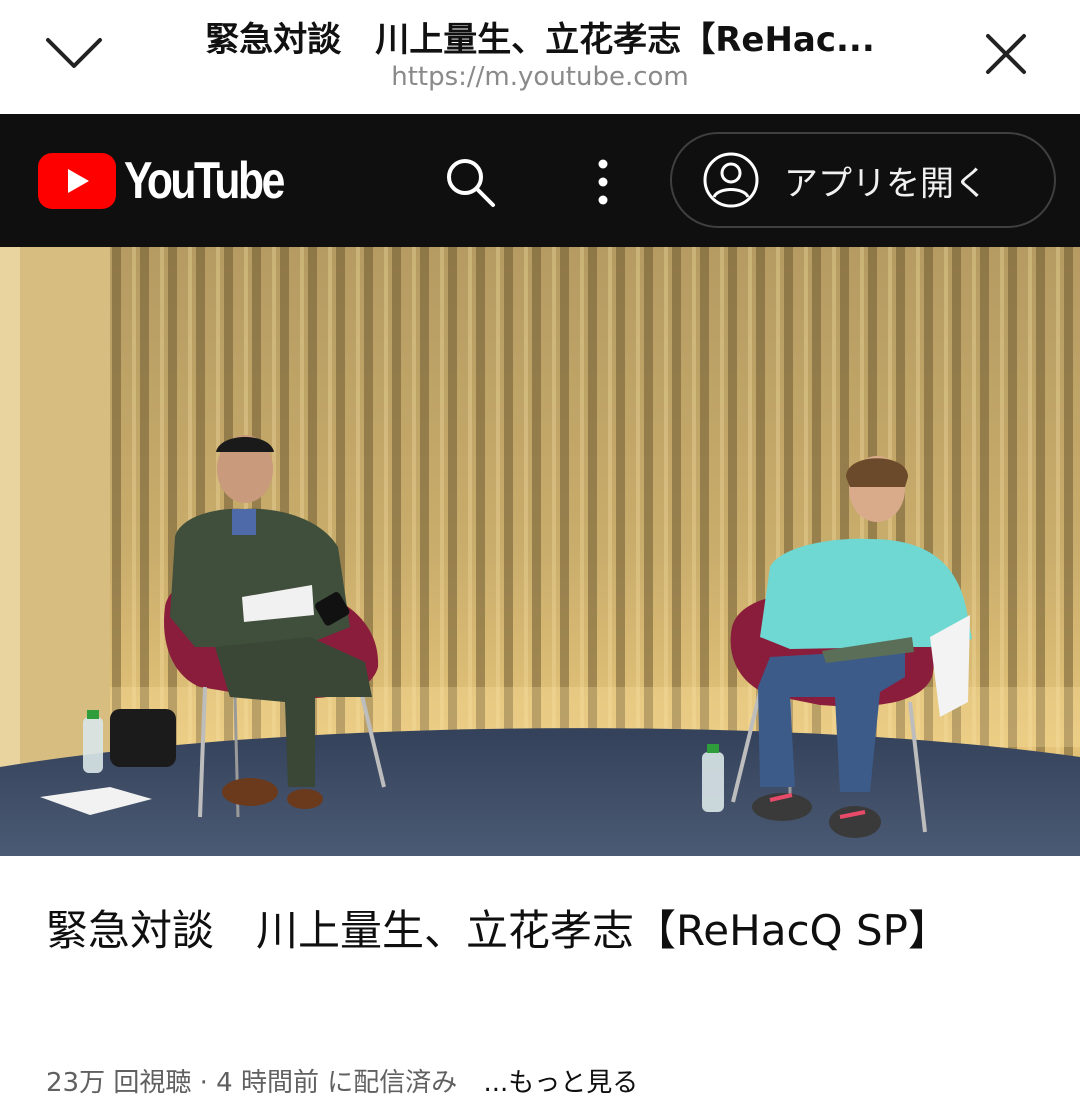 This screenshot has width=1080, height=1103. What do you see at coordinates (540, 77) in the screenshot?
I see `browser-url: https://m.youtube.com` at bounding box center [540, 77].